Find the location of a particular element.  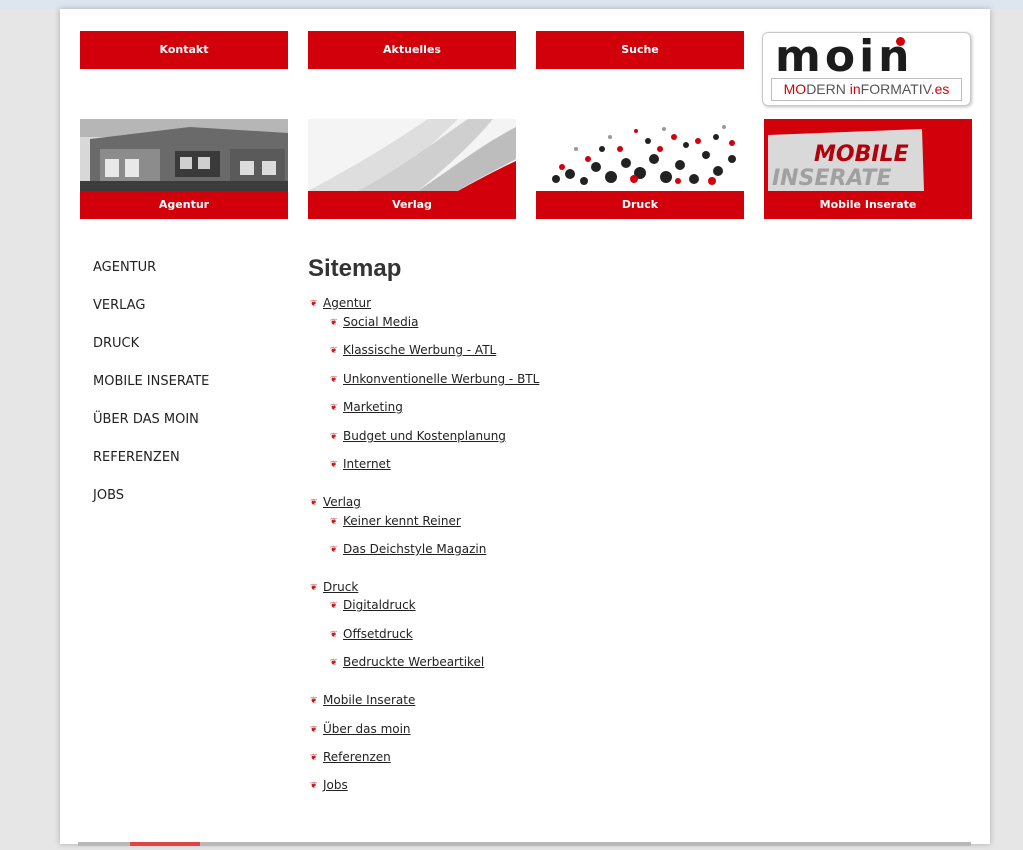

sitemap-group: ❦ Verlag is located at coordinates (335, 502).